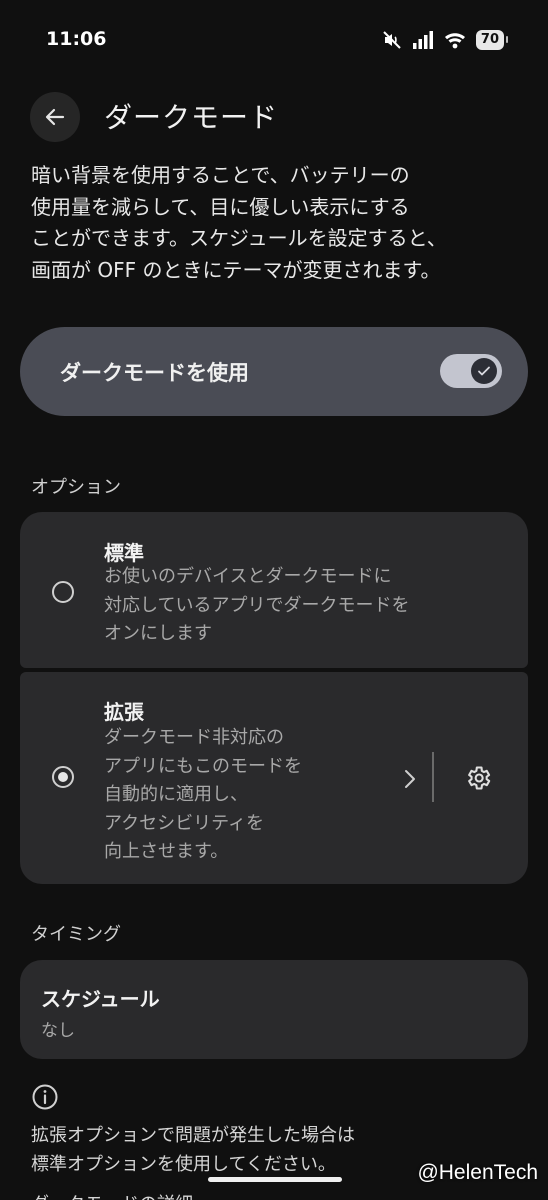 The width and height of the screenshot is (548, 1200). I want to click on info-note-line: 標準オプションを使用してください。, so click(183, 1164).